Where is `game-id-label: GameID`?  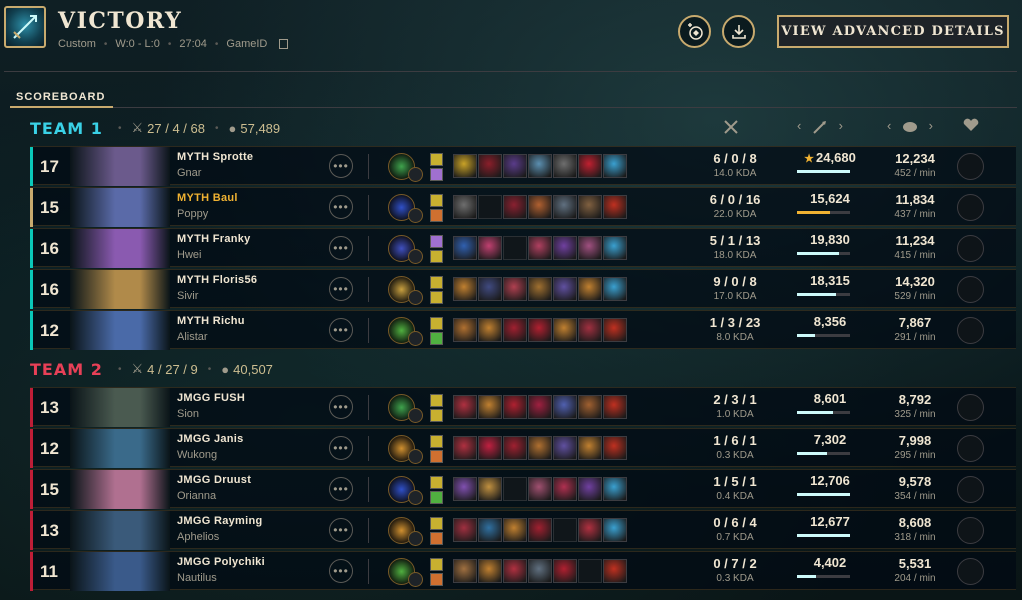 game-id-label: GameID is located at coordinates (246, 44).